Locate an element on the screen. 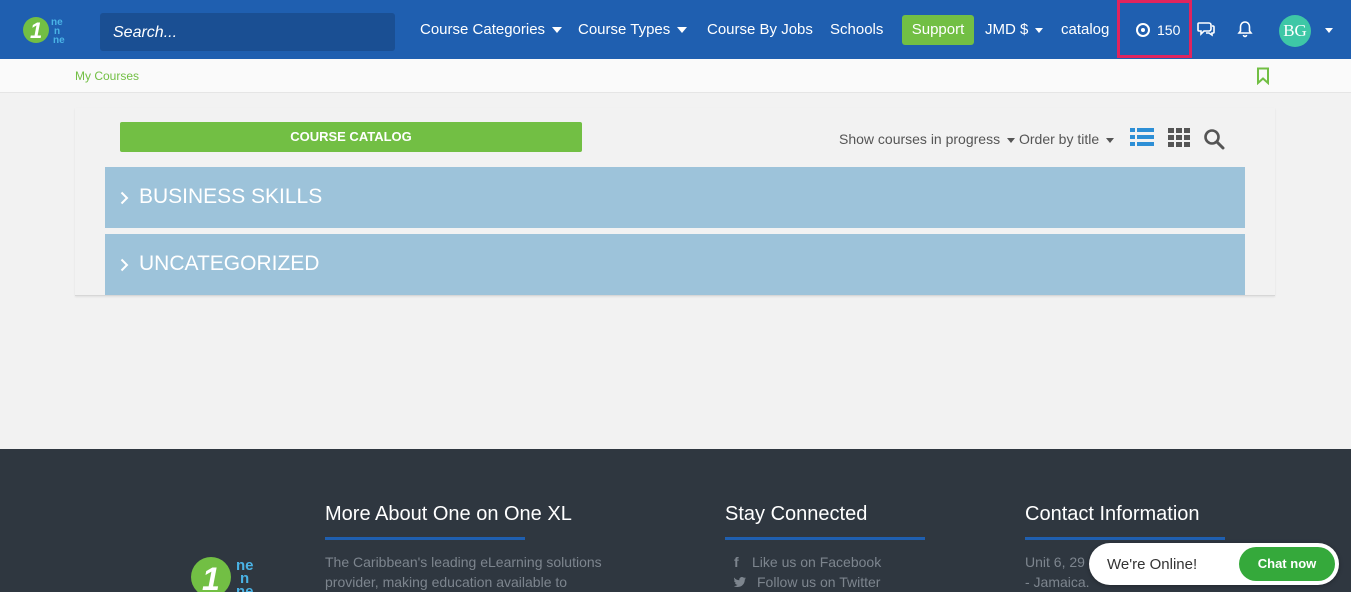  footer-contact-line: - Jamaica. is located at coordinates (1057, 582).